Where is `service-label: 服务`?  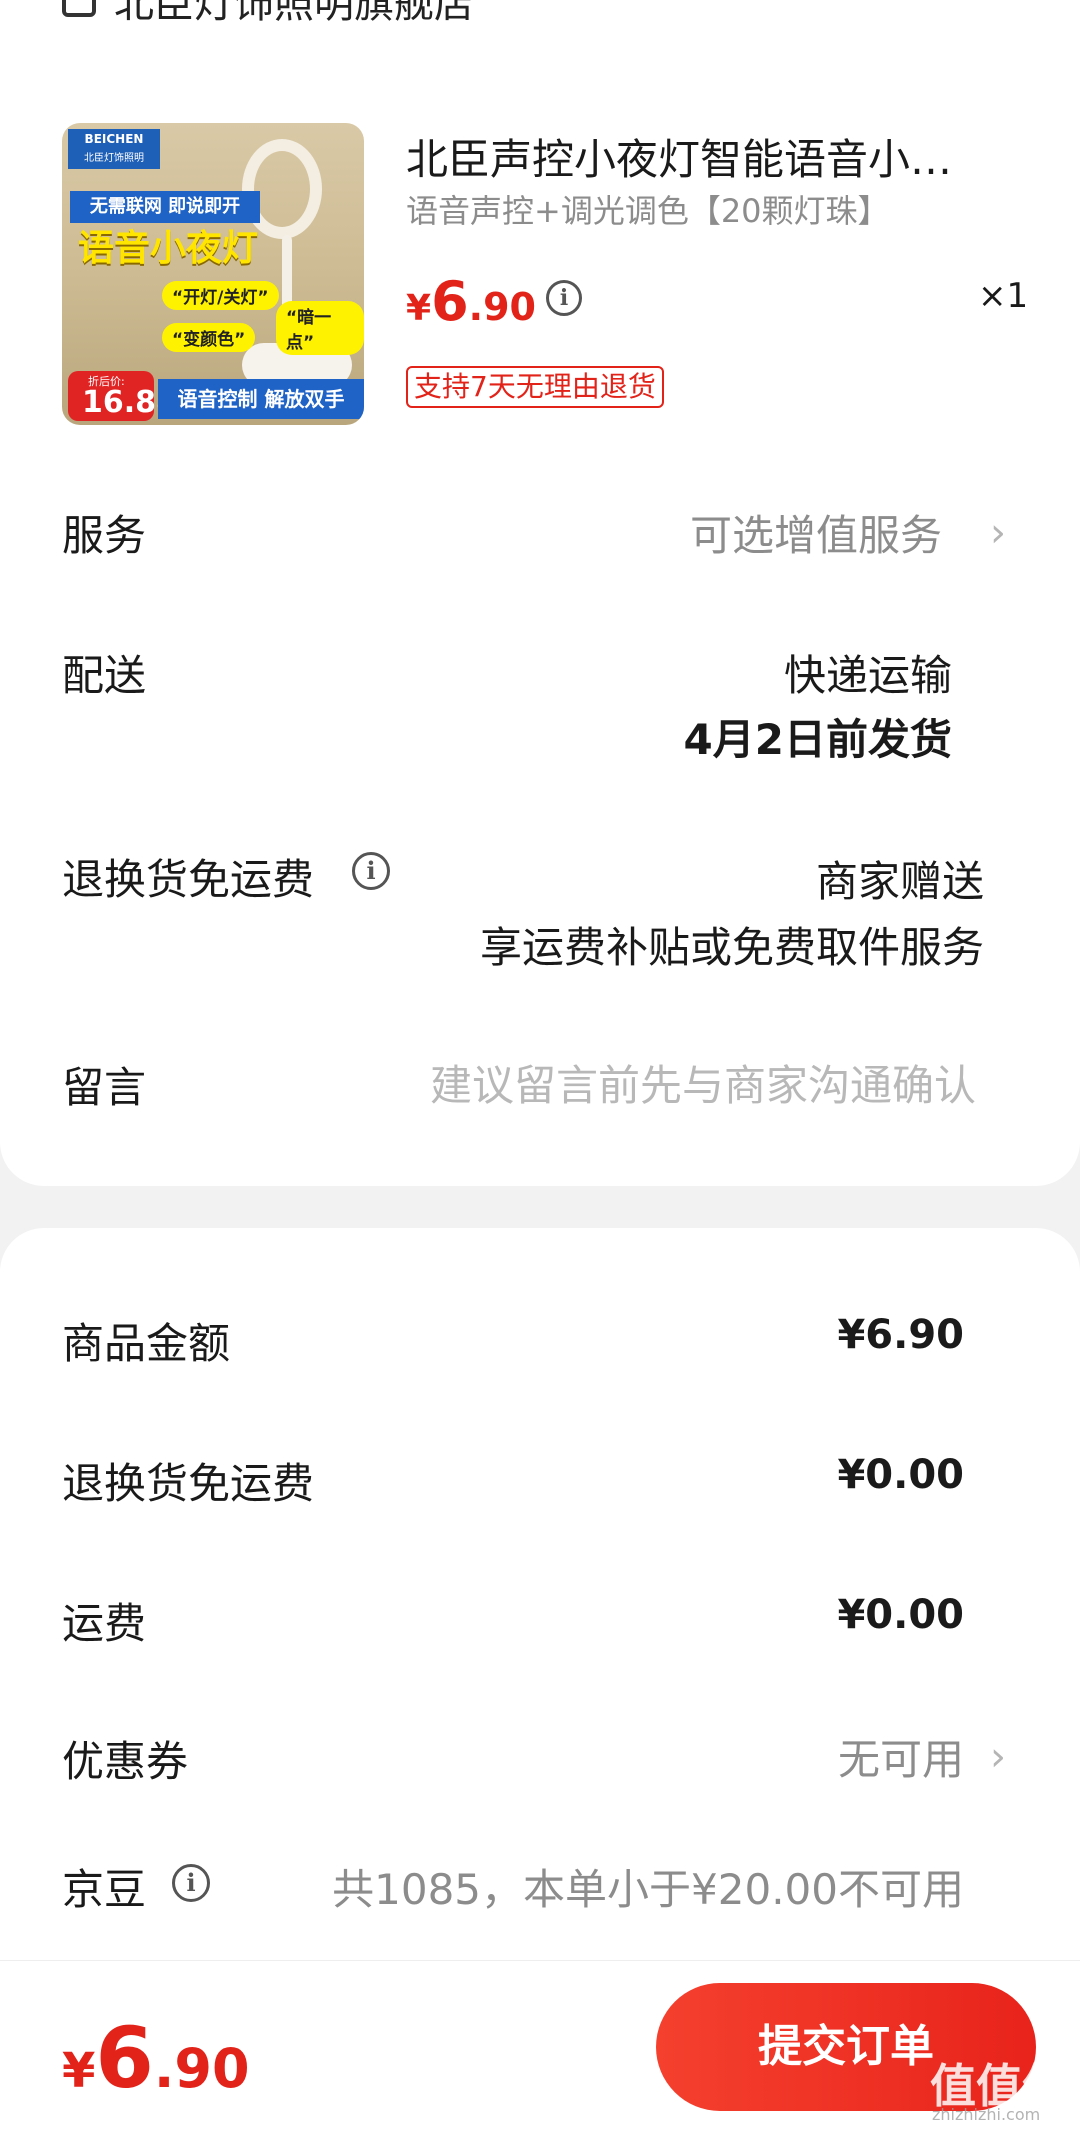 service-label: 服务 is located at coordinates (104, 535).